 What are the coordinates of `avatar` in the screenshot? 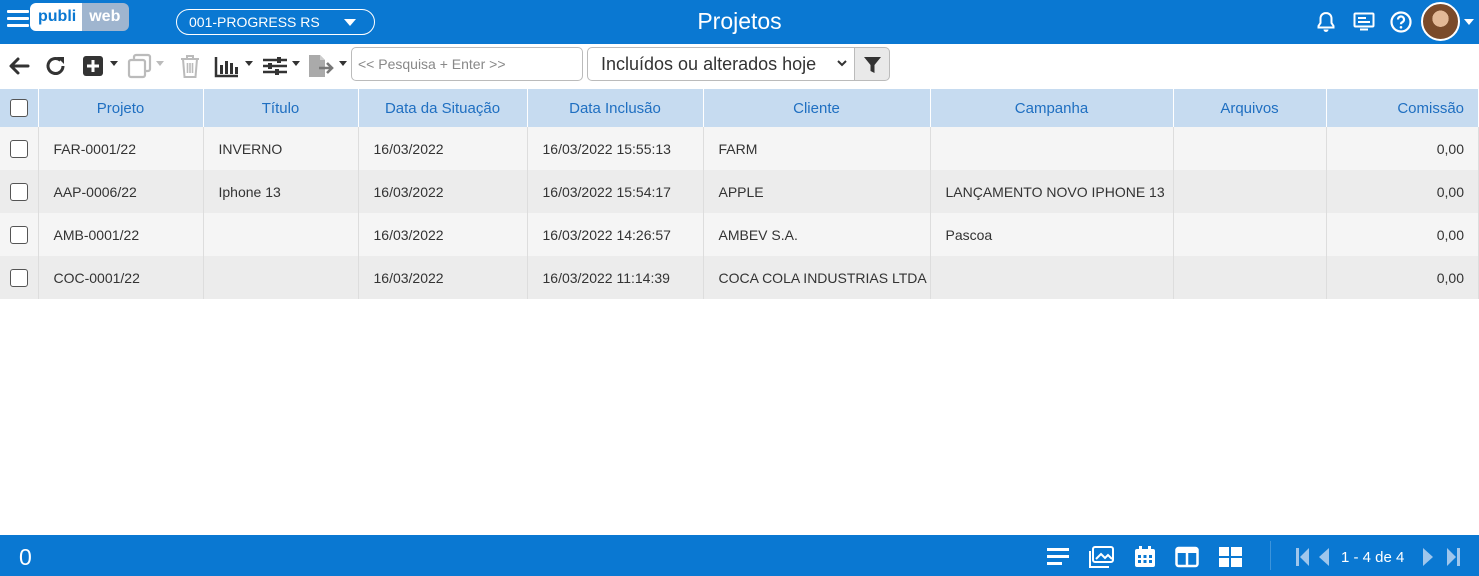 It's located at (1440, 21).